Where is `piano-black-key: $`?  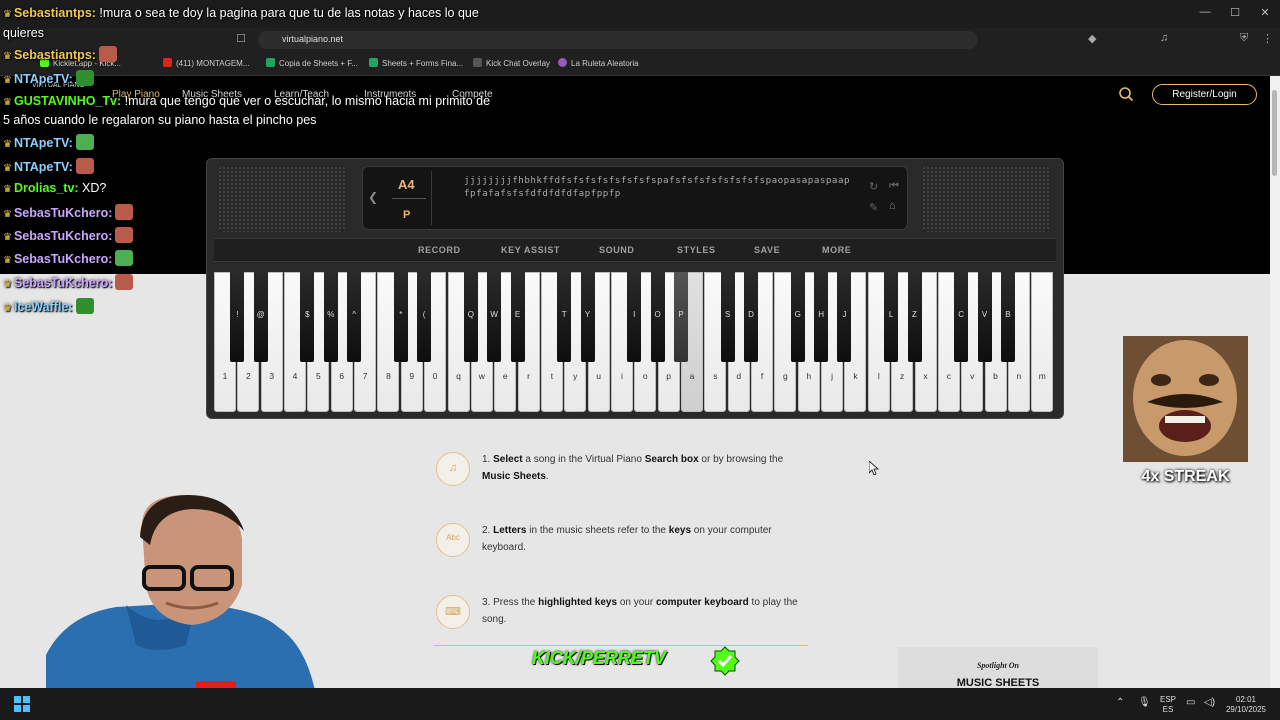 piano-black-key: $ is located at coordinates (307, 317).